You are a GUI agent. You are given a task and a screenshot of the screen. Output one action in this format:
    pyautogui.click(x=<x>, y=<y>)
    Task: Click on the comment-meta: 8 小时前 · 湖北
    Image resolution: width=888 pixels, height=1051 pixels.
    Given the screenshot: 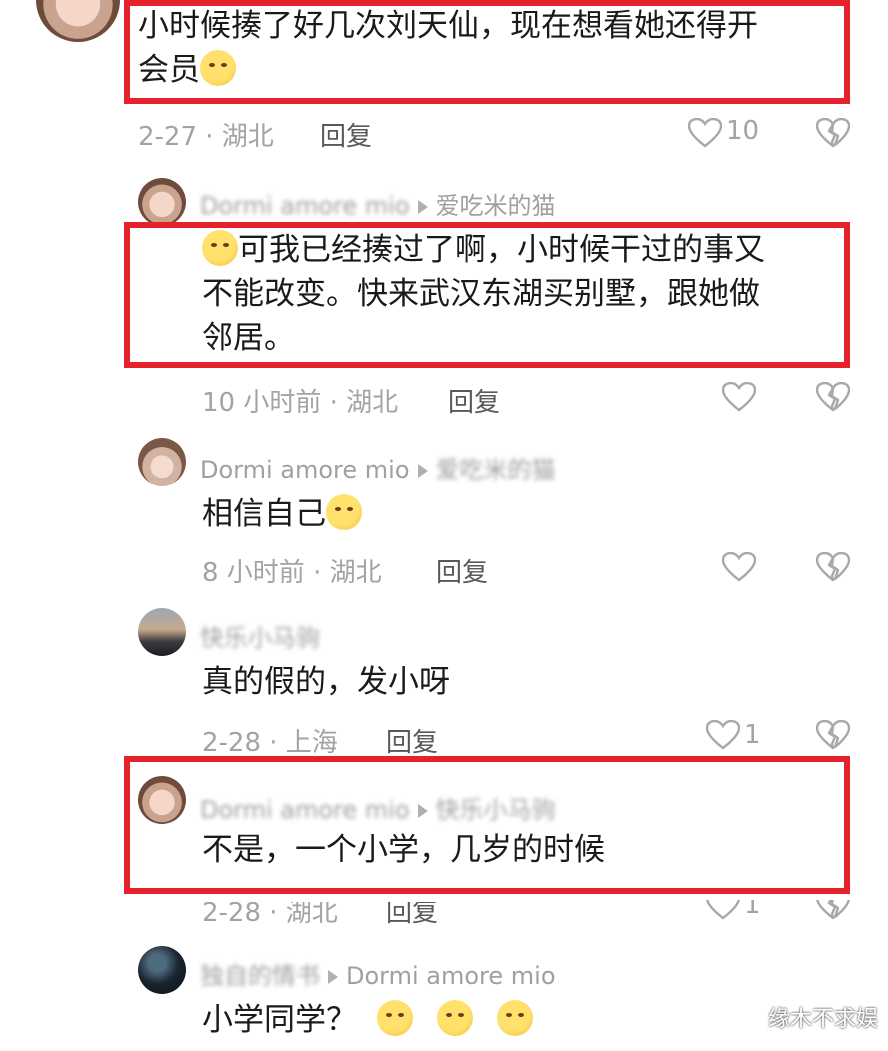 What is the action you would take?
    pyautogui.click(x=292, y=573)
    